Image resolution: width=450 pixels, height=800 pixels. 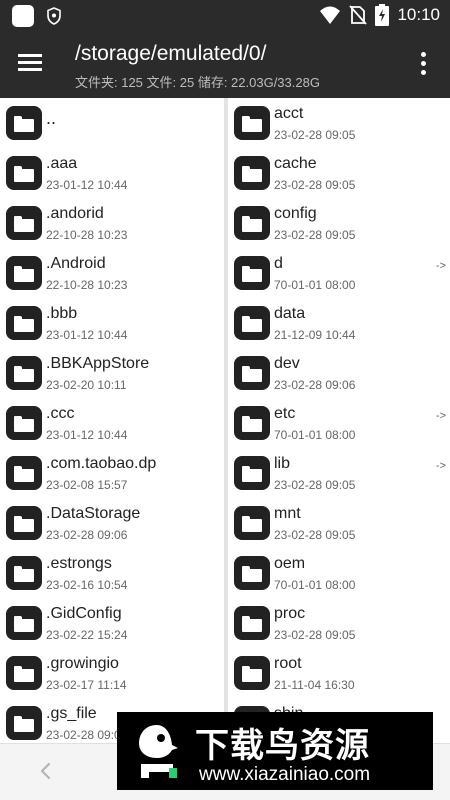 What do you see at coordinates (51, 118) in the screenshot?
I see `file-name: ..` at bounding box center [51, 118].